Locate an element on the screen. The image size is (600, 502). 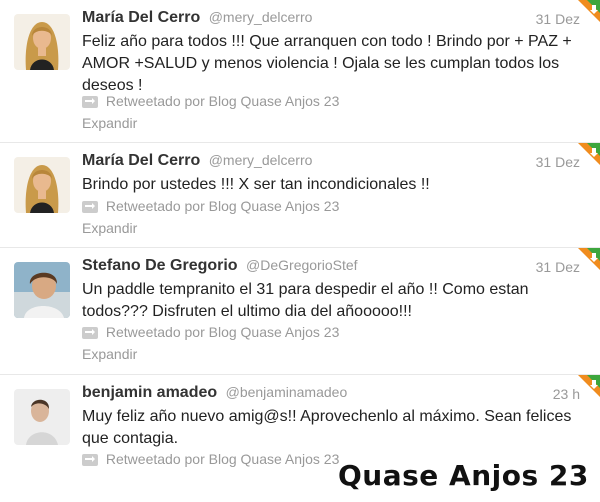
man-profile-avatar-icon is located at coordinates (42, 417).